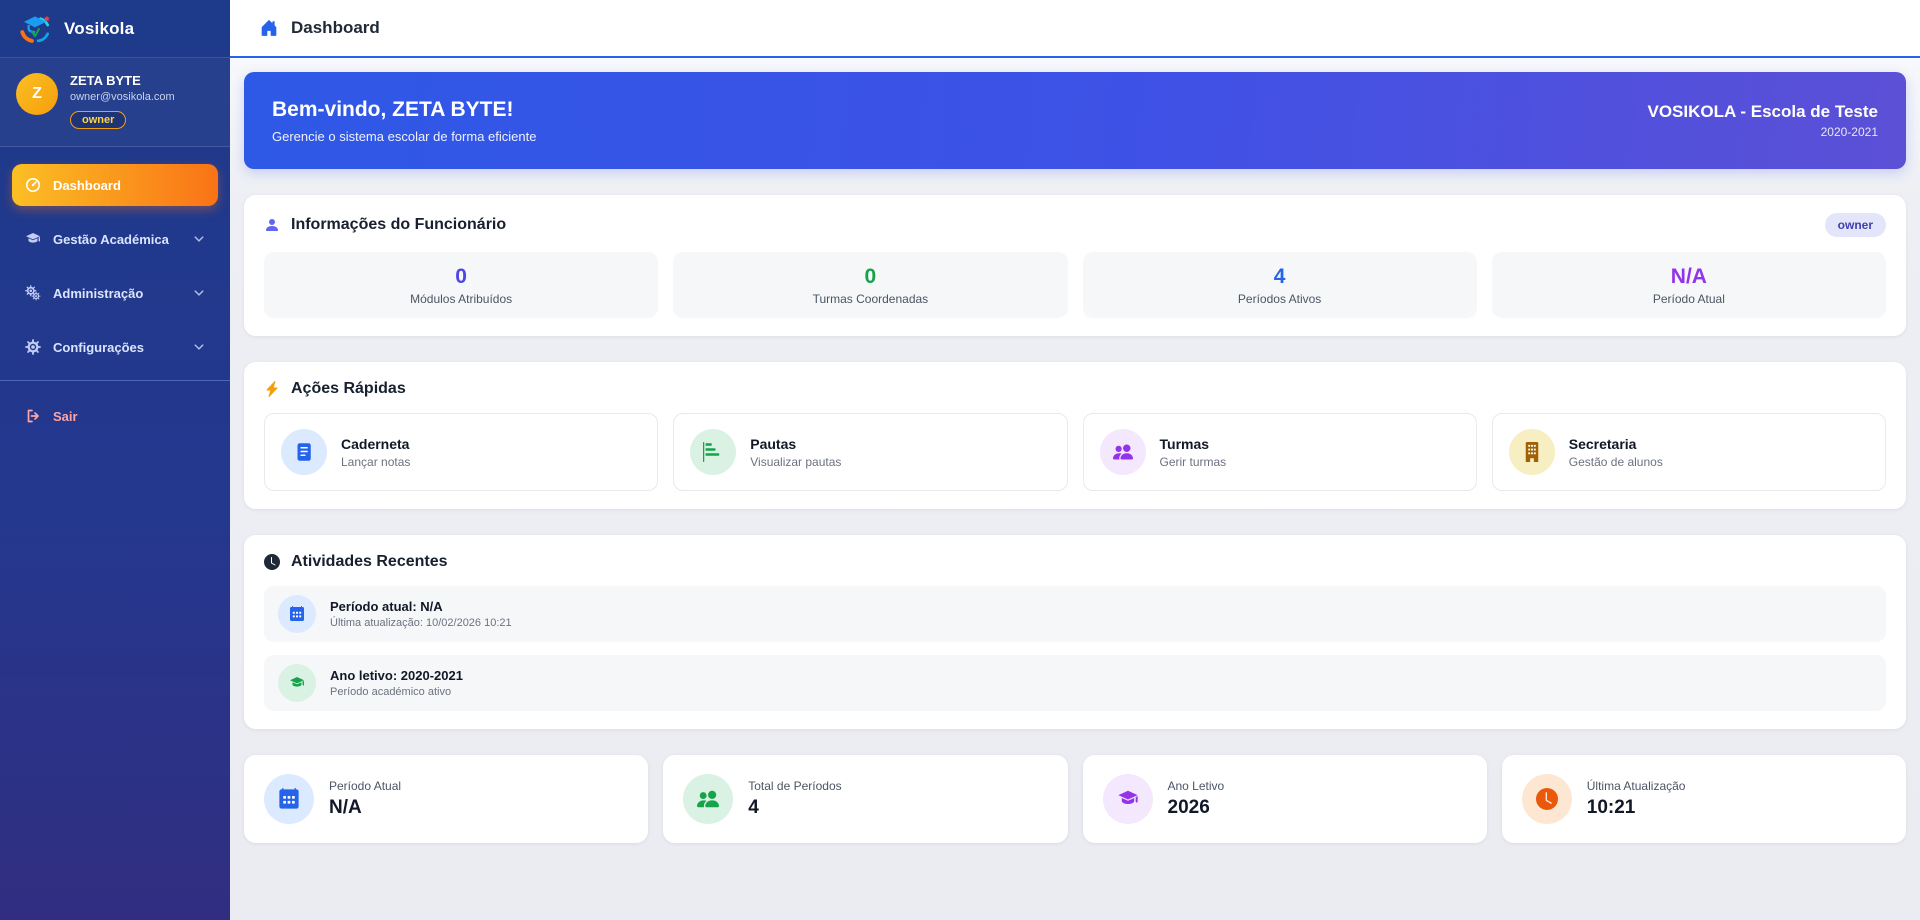  What do you see at coordinates (1855, 225) in the screenshot?
I see `role-badge: owner` at bounding box center [1855, 225].